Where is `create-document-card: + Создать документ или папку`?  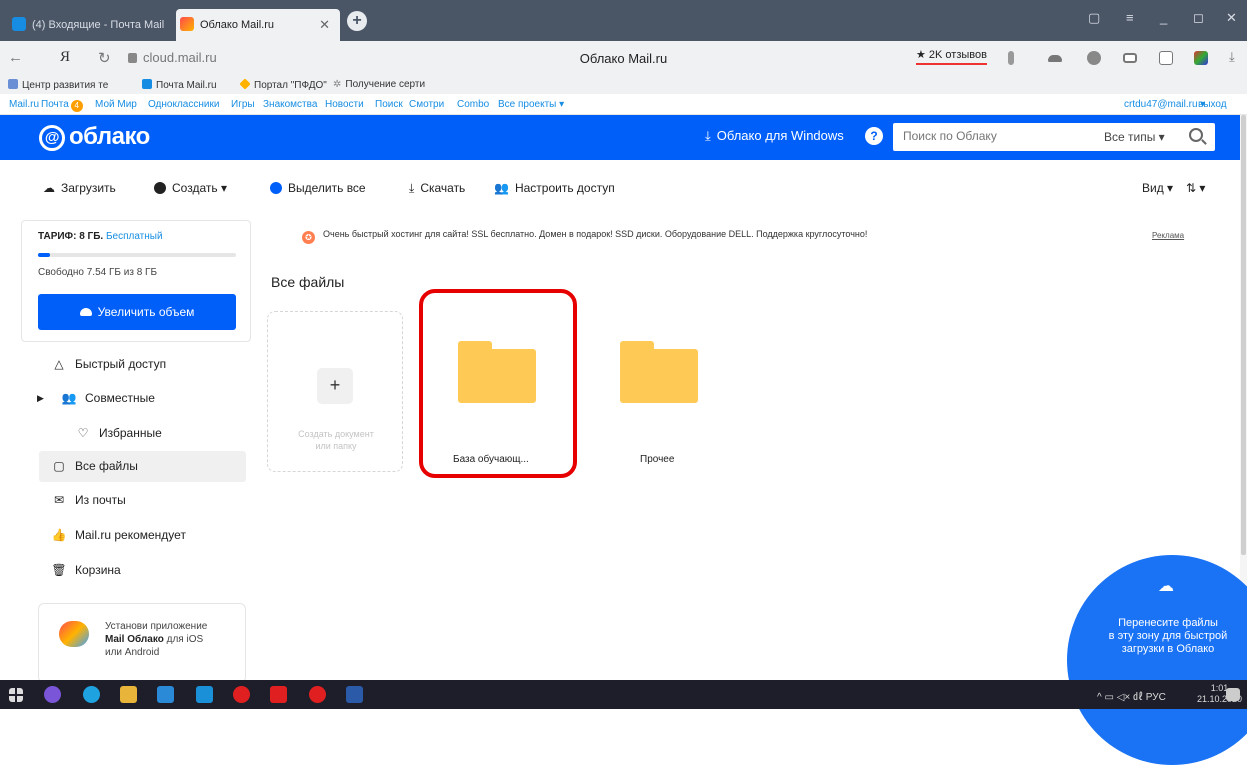
create-document-card: + Создать документ или папку is located at coordinates (335, 391).